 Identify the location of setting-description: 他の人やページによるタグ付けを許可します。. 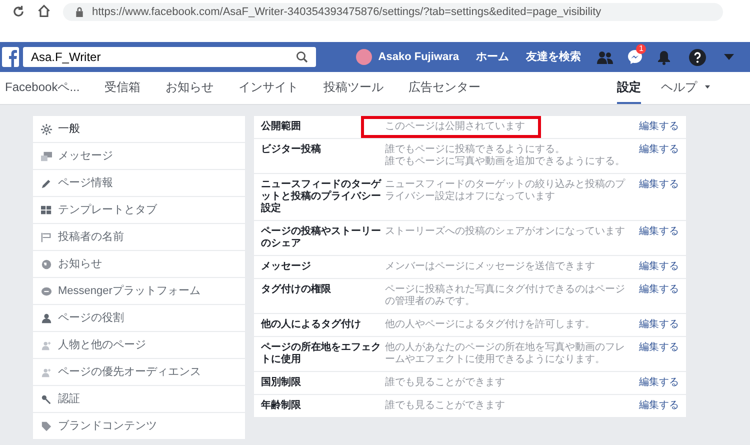
(490, 325).